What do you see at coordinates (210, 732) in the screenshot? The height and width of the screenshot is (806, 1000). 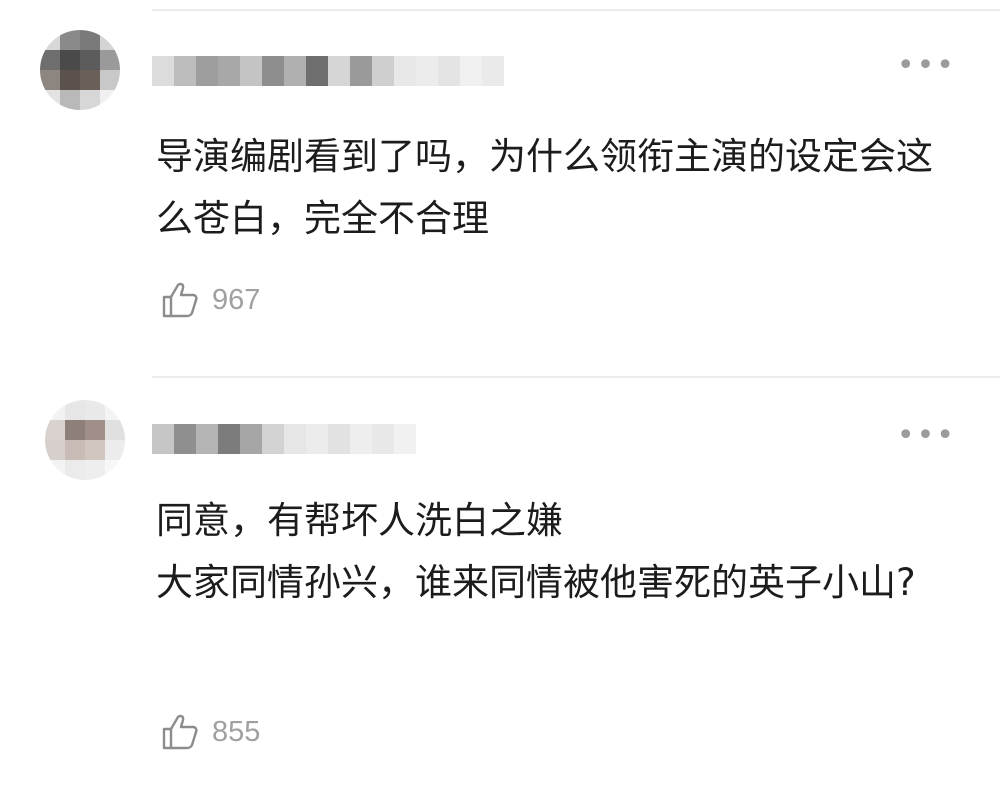 I see `like-button: 855` at bounding box center [210, 732].